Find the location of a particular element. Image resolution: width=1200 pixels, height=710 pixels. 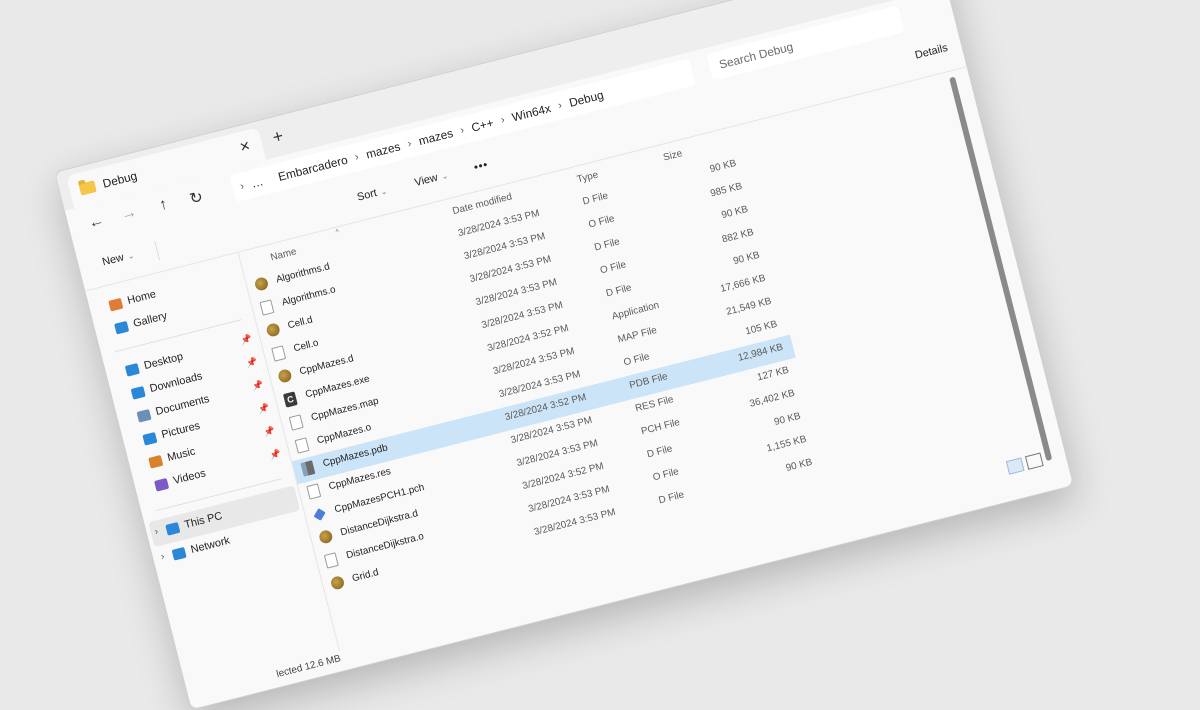

file-type: RES File is located at coordinates (654, 404).